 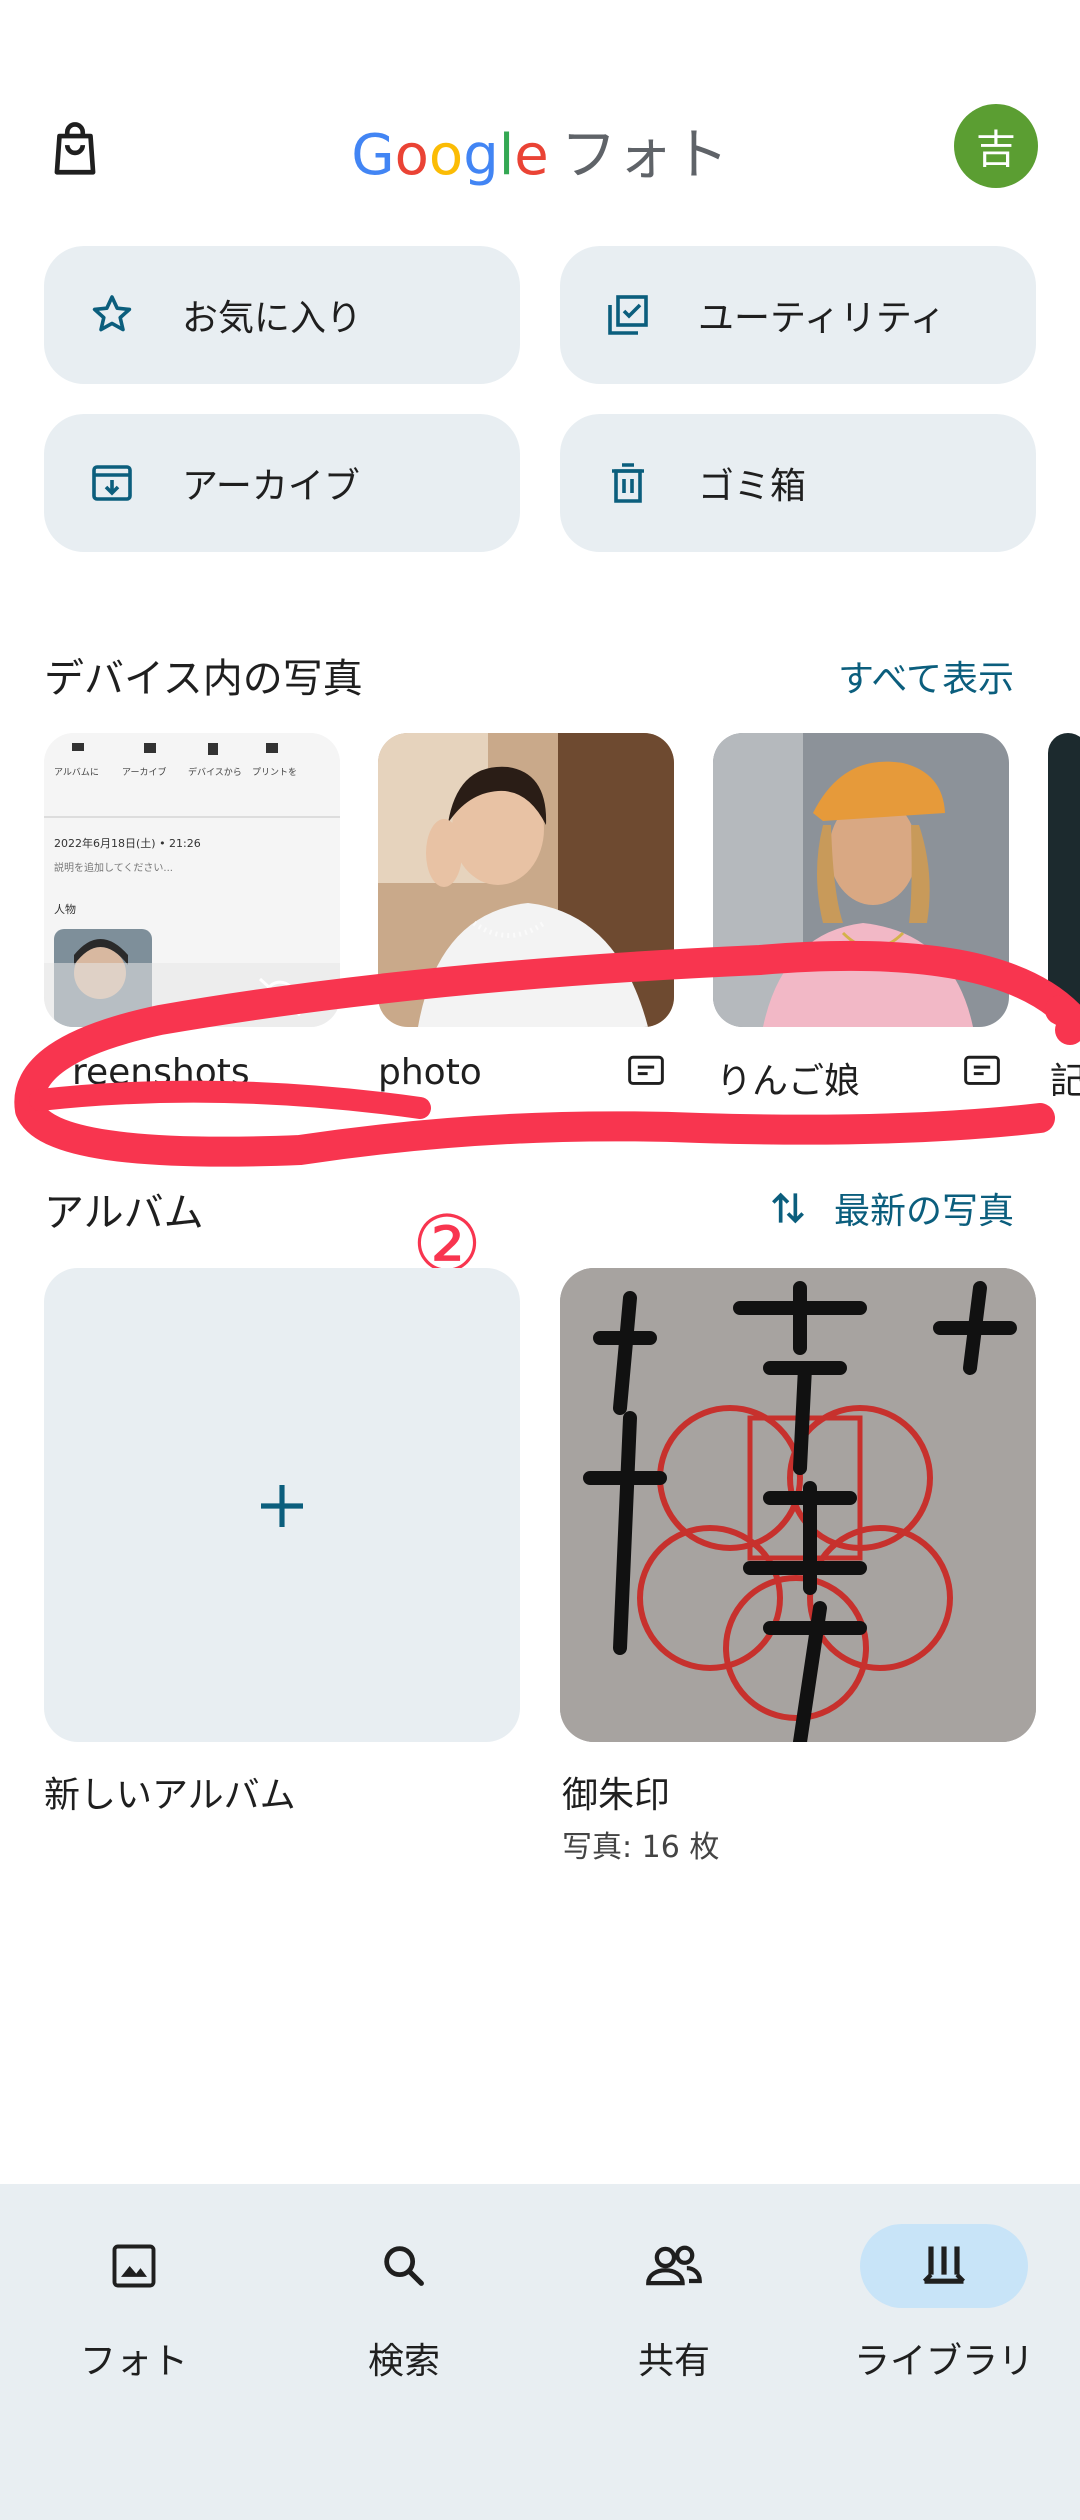 What do you see at coordinates (788, 1208) in the screenshot?
I see `sort-arrows-icon` at bounding box center [788, 1208].